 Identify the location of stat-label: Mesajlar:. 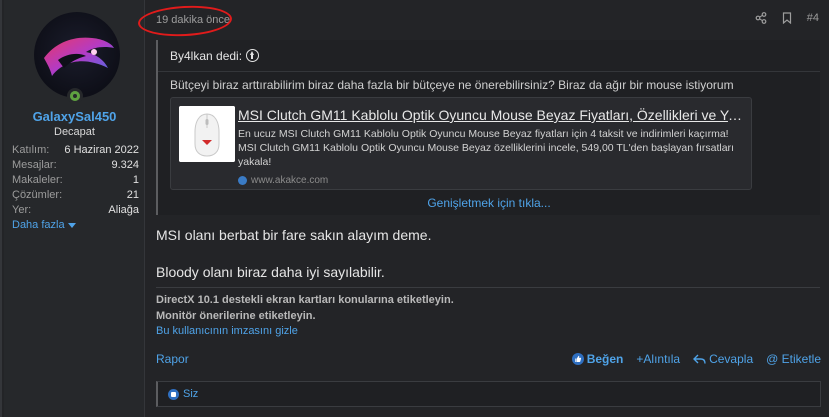
(34, 165).